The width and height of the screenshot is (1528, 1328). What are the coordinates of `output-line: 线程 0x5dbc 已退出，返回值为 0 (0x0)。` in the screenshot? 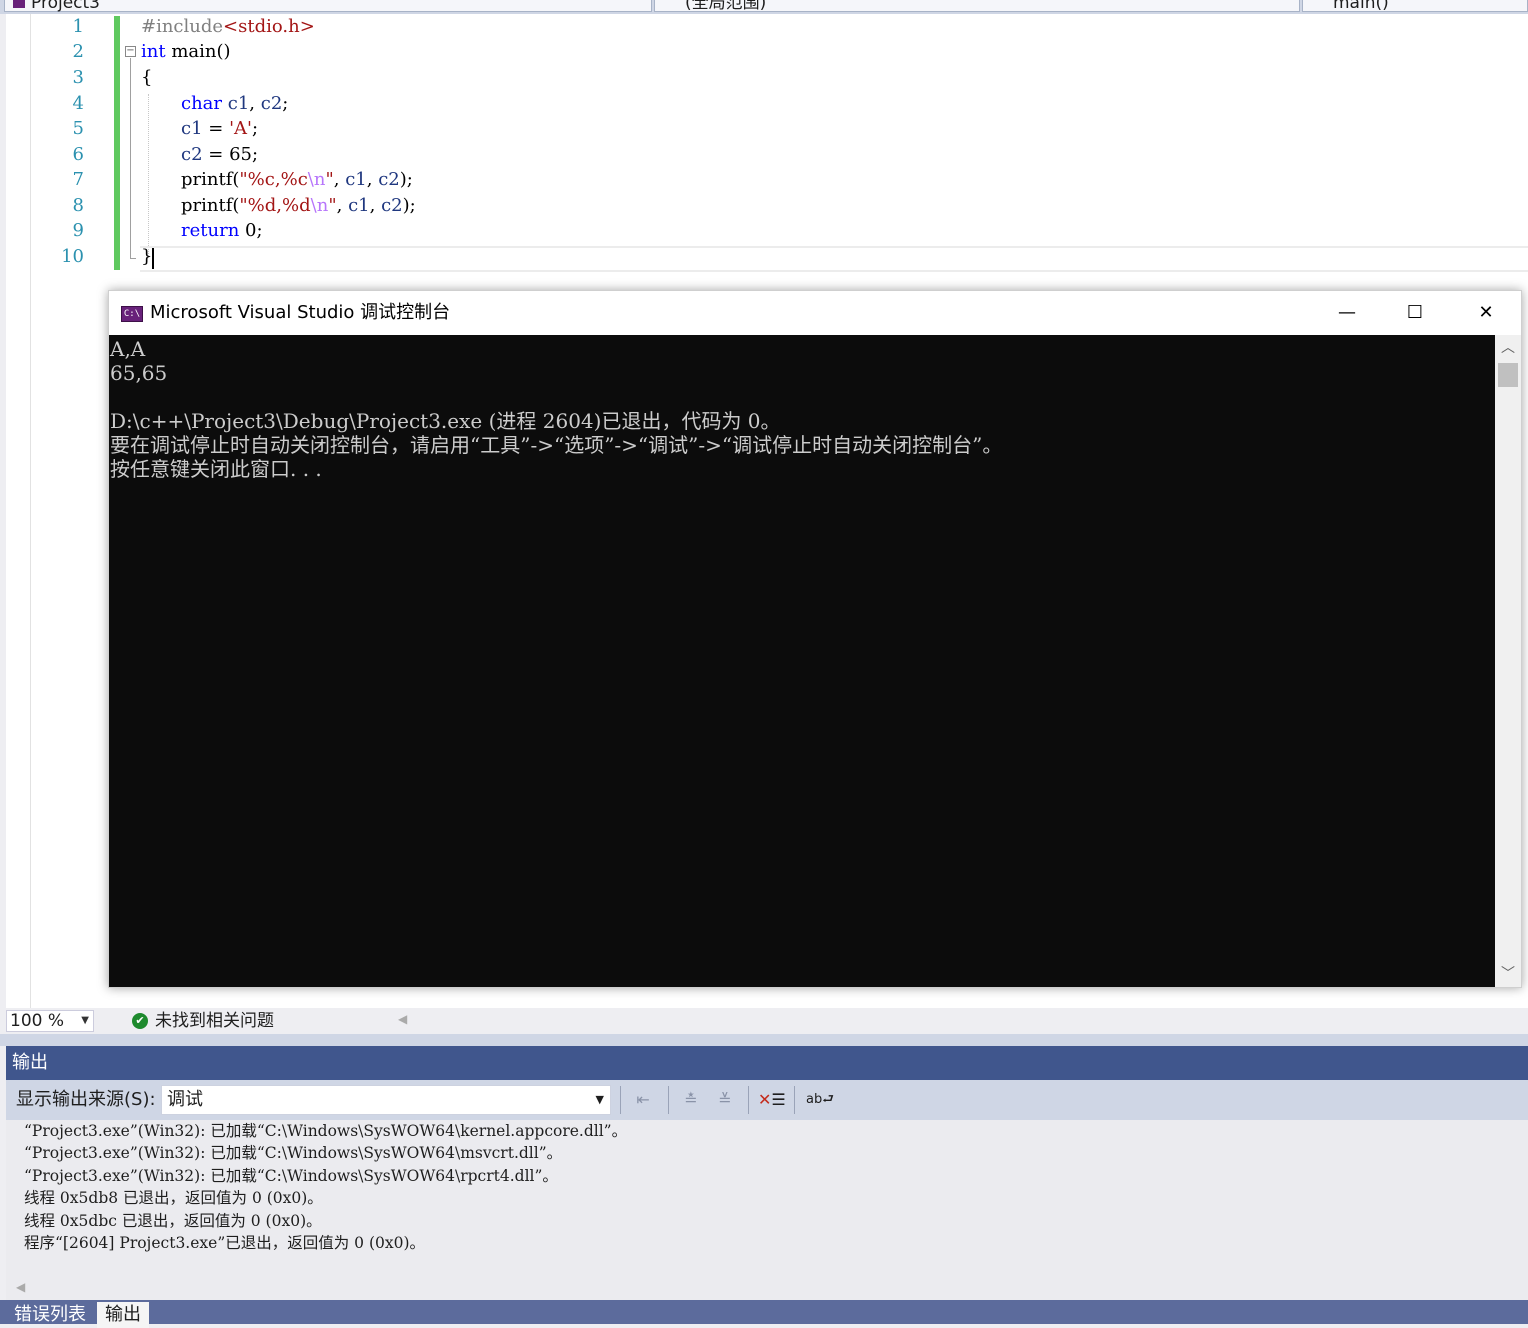 It's located at (173, 1221).